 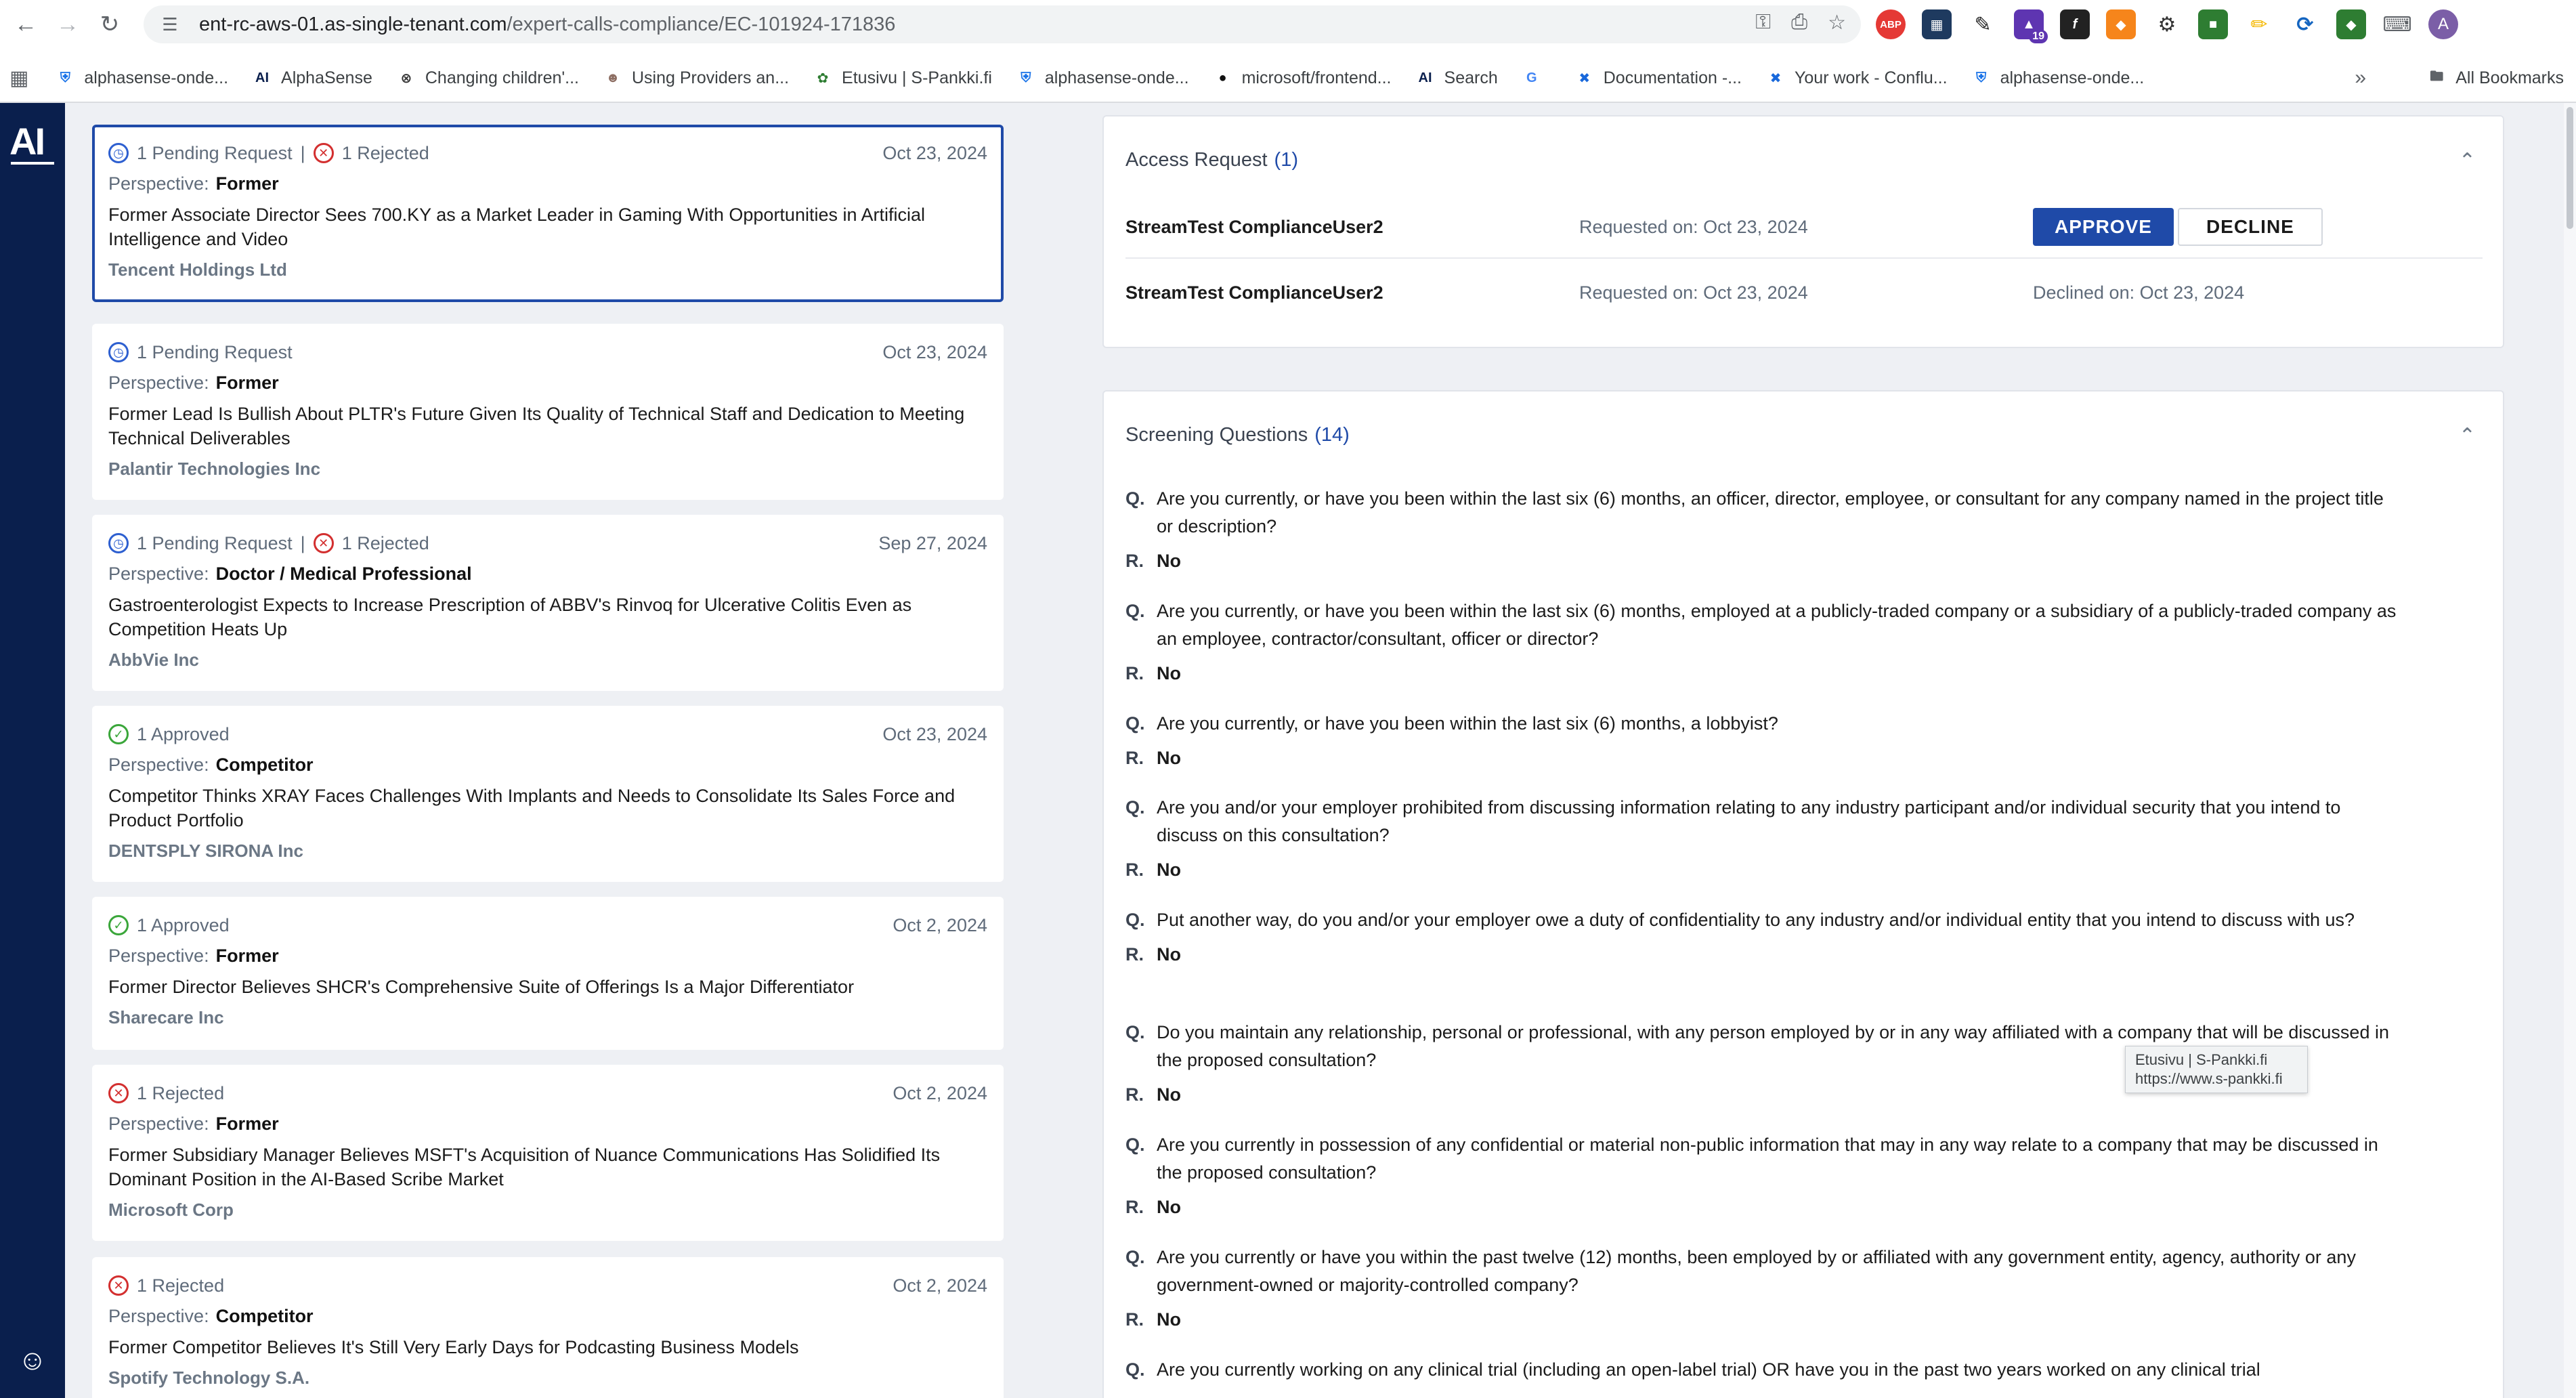 What do you see at coordinates (1763, 23) in the screenshot?
I see `password-key-icon: ⚿` at bounding box center [1763, 23].